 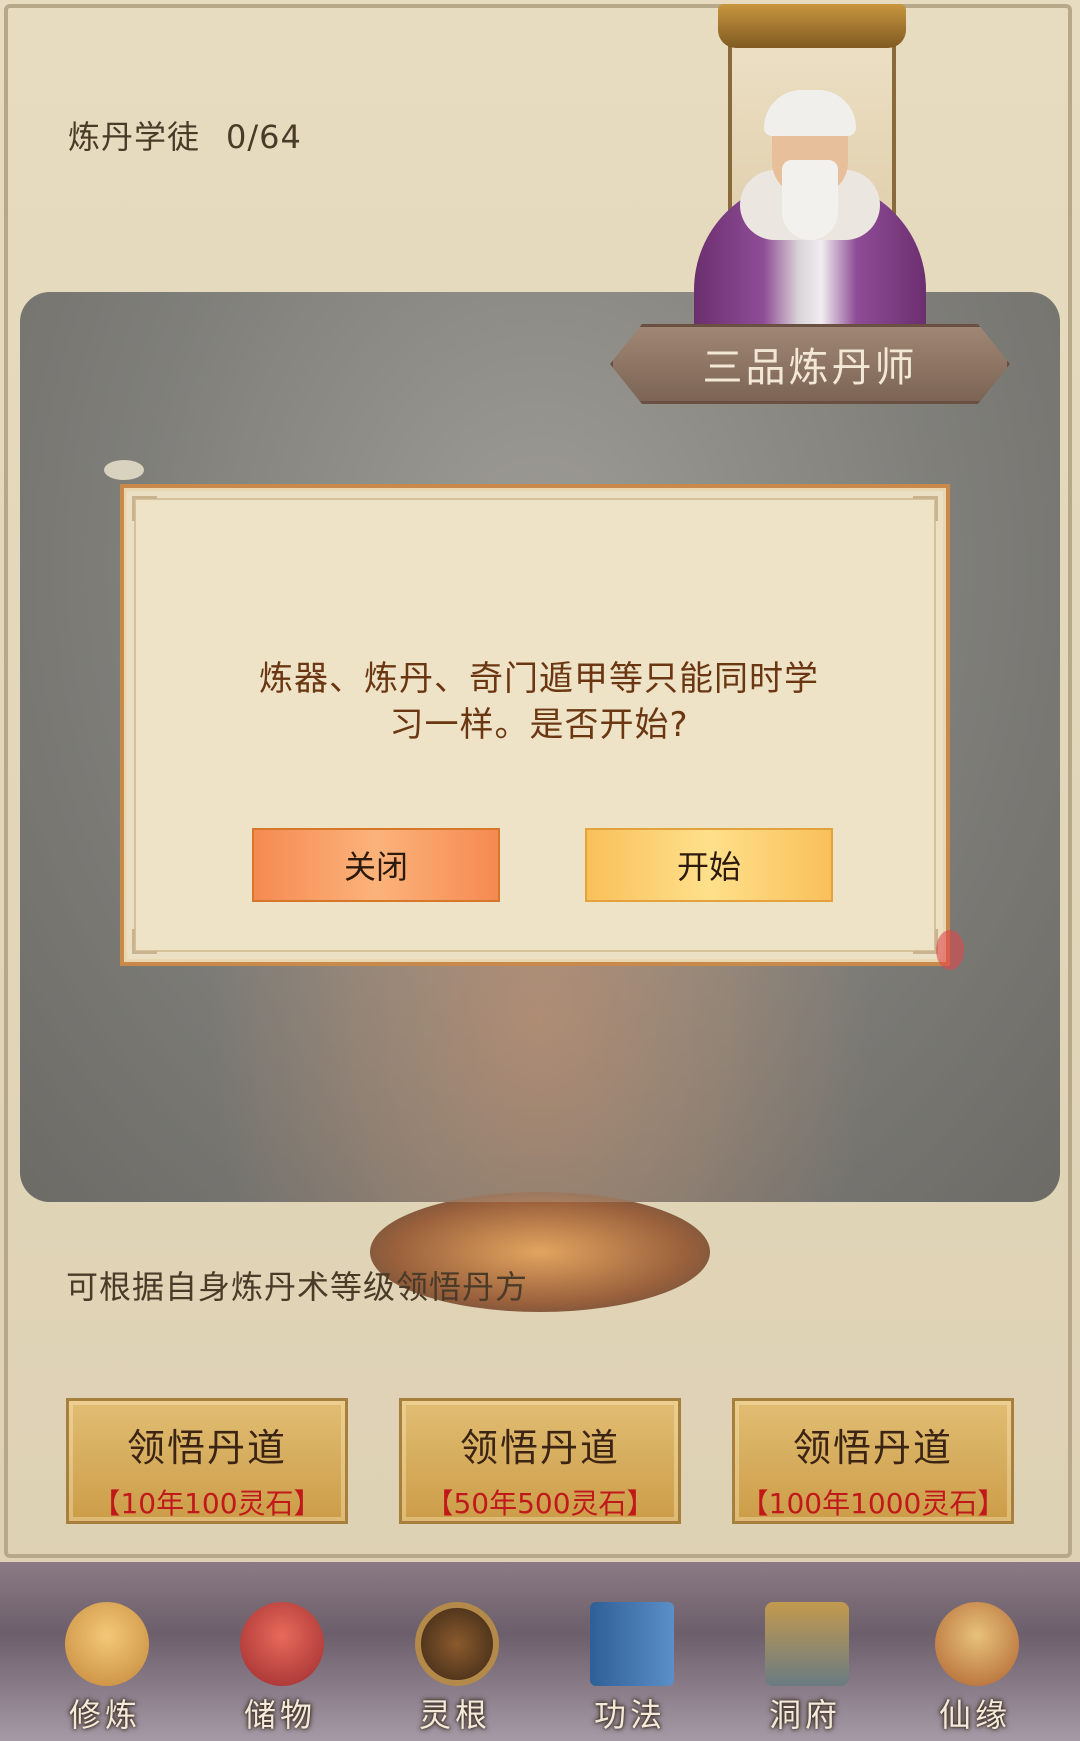 I want to click on dialog-message-line: 习一样。是否开始?, so click(x=539, y=725).